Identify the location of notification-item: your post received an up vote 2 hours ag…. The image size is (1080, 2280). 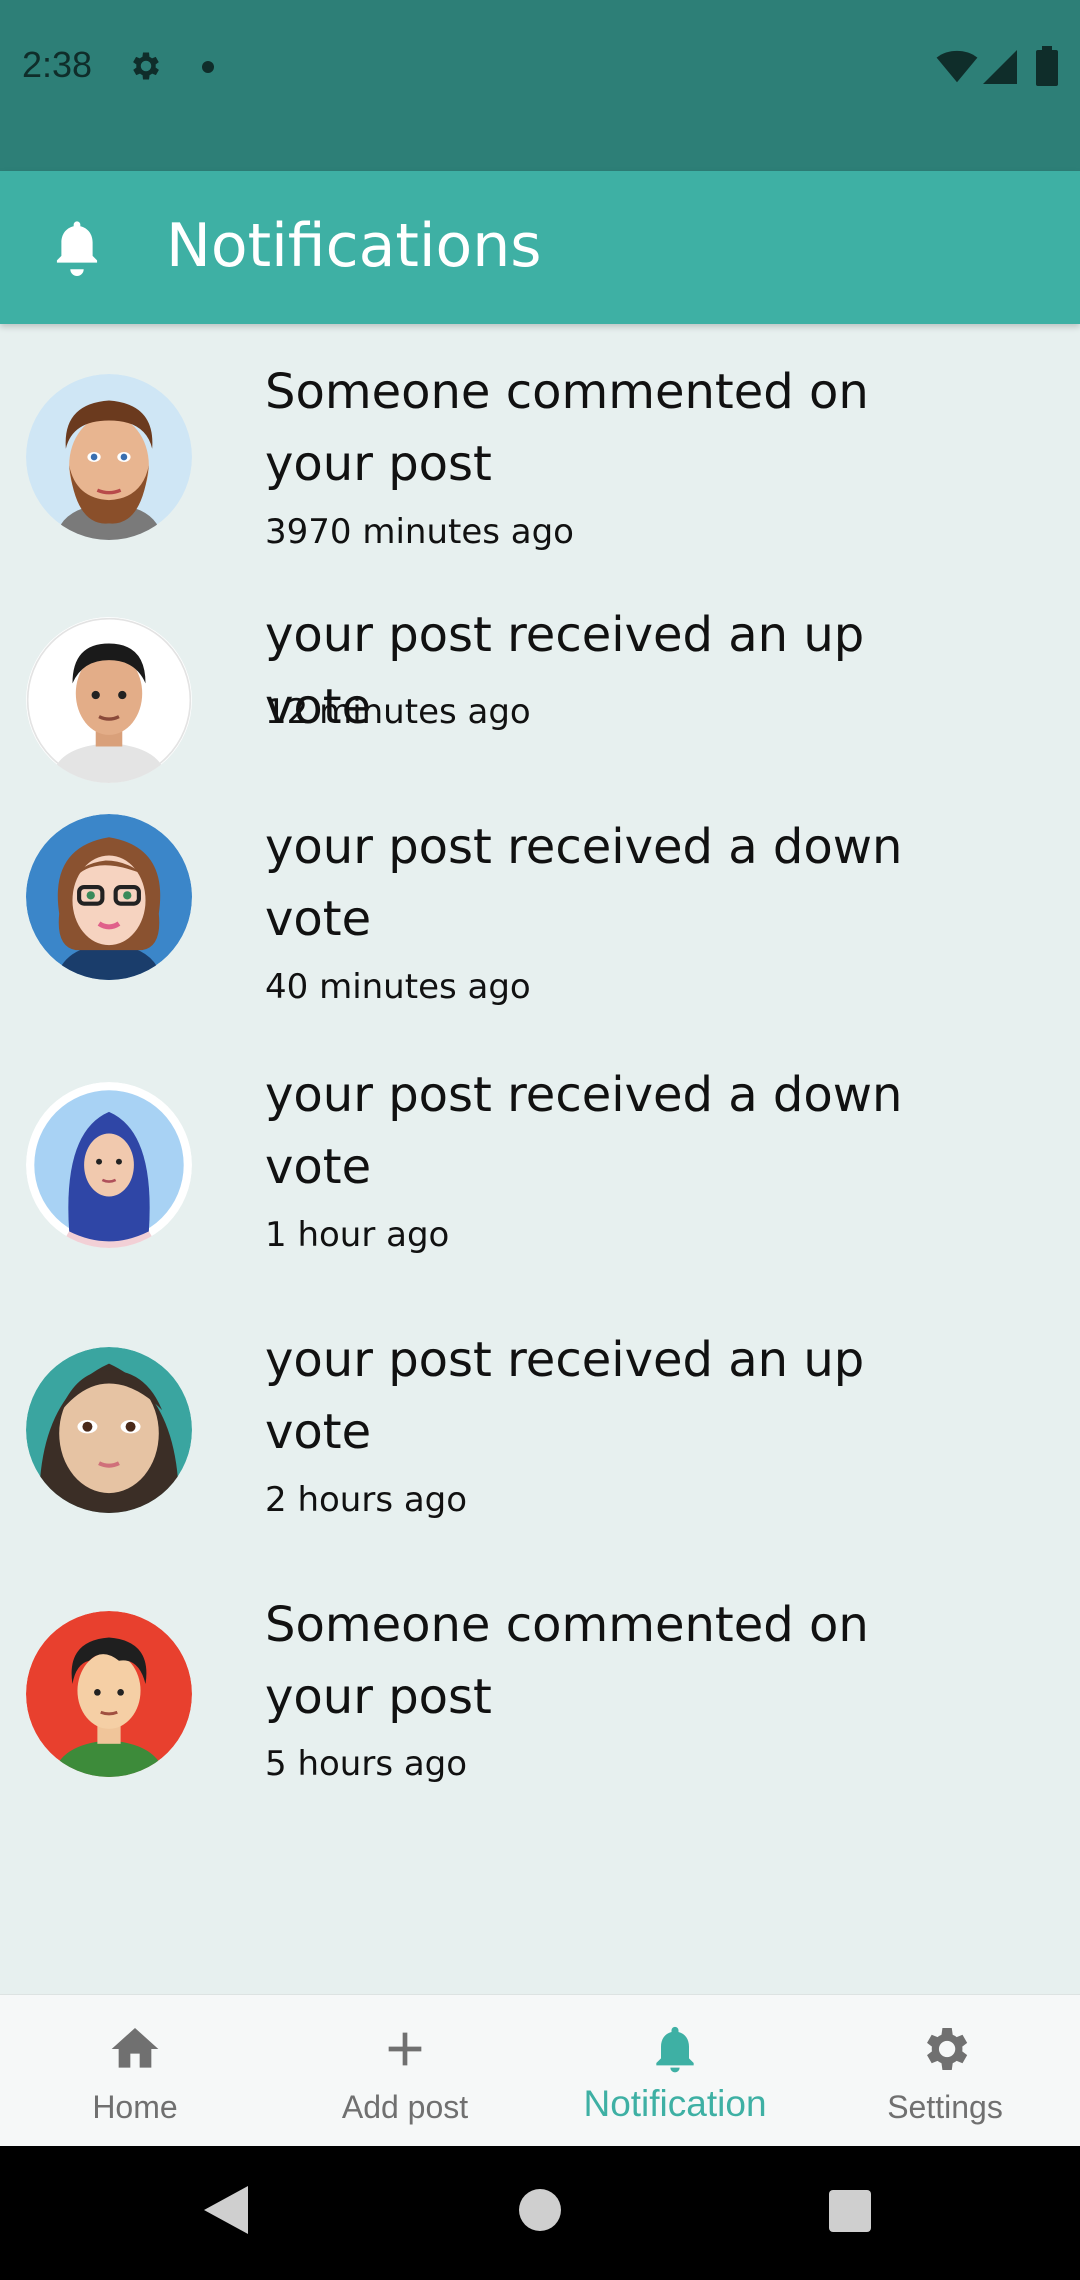
(540, 1441).